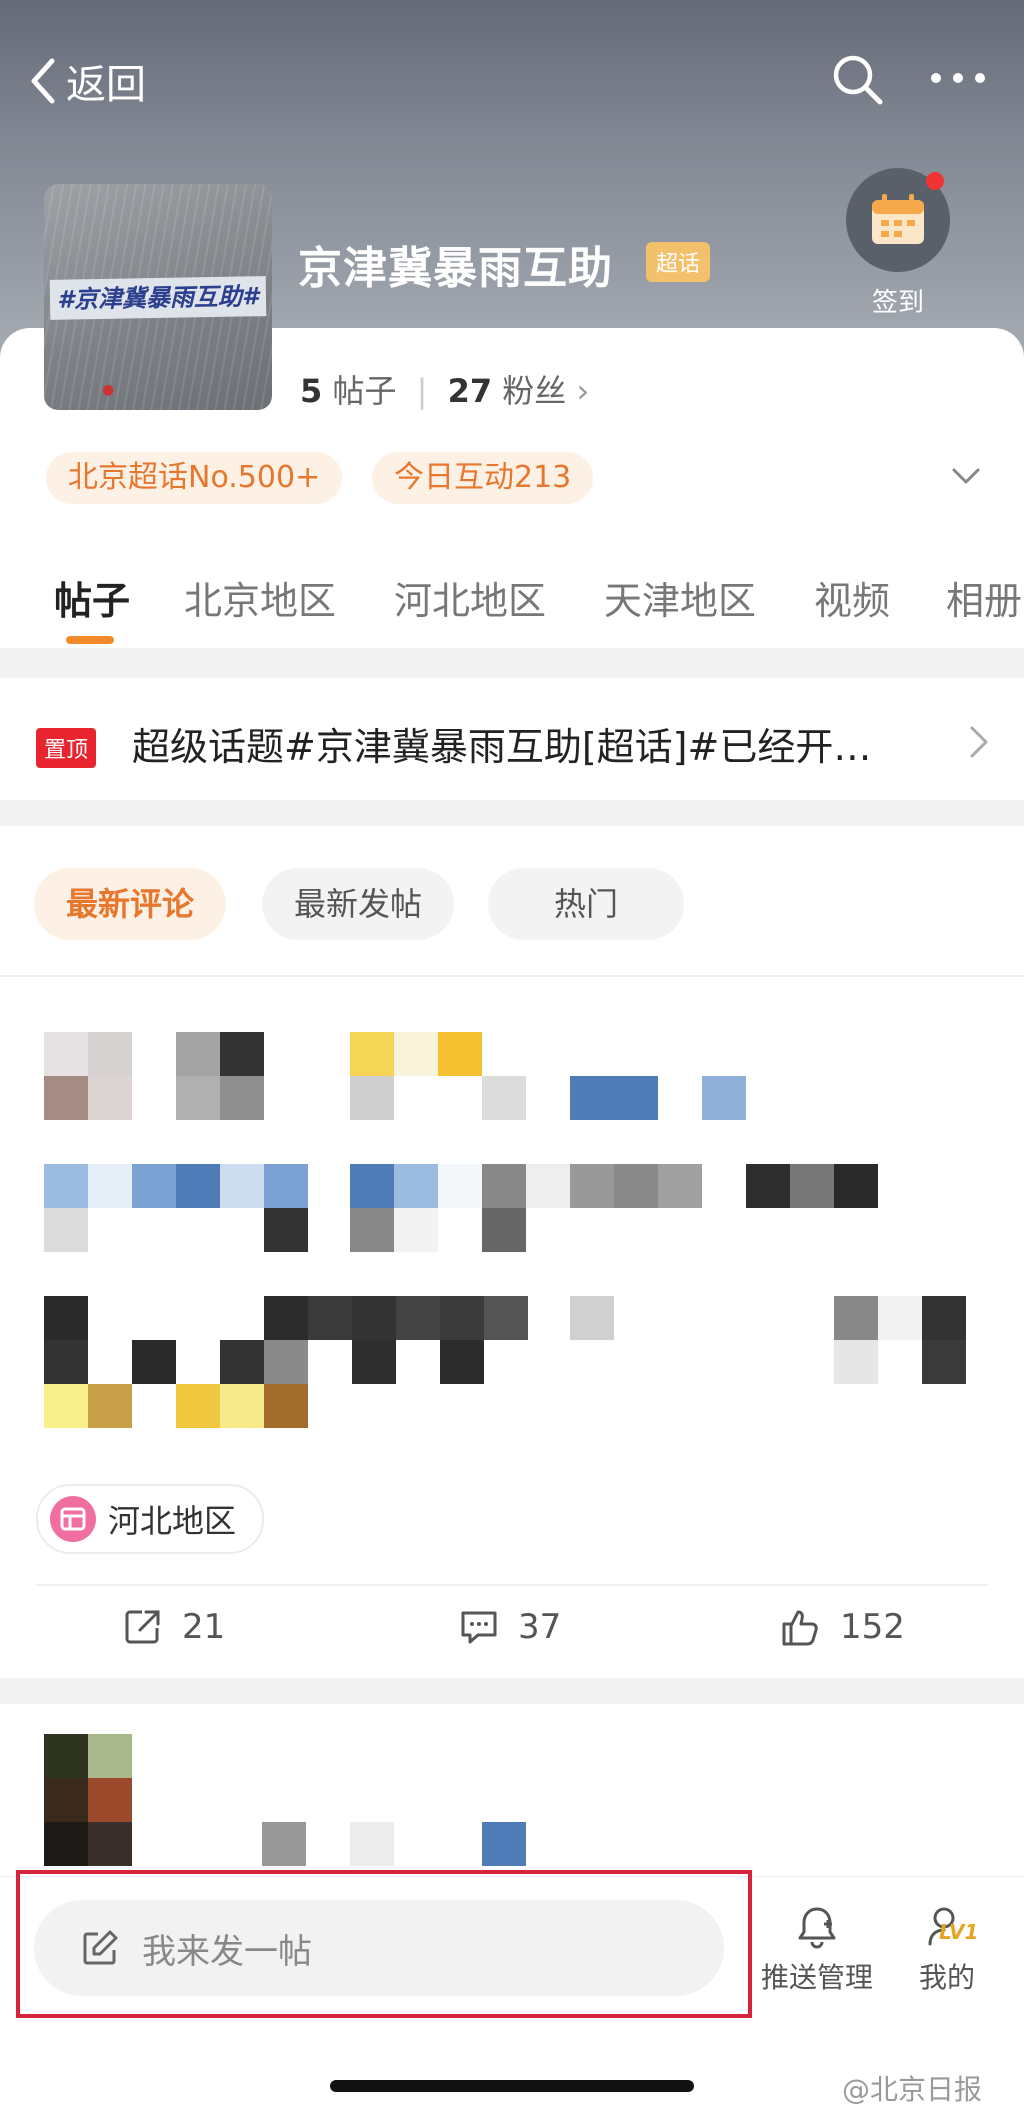 Image resolution: width=1024 pixels, height=2114 pixels. Describe the element at coordinates (509, 1627) in the screenshot. I see `comment-button: 37` at that location.